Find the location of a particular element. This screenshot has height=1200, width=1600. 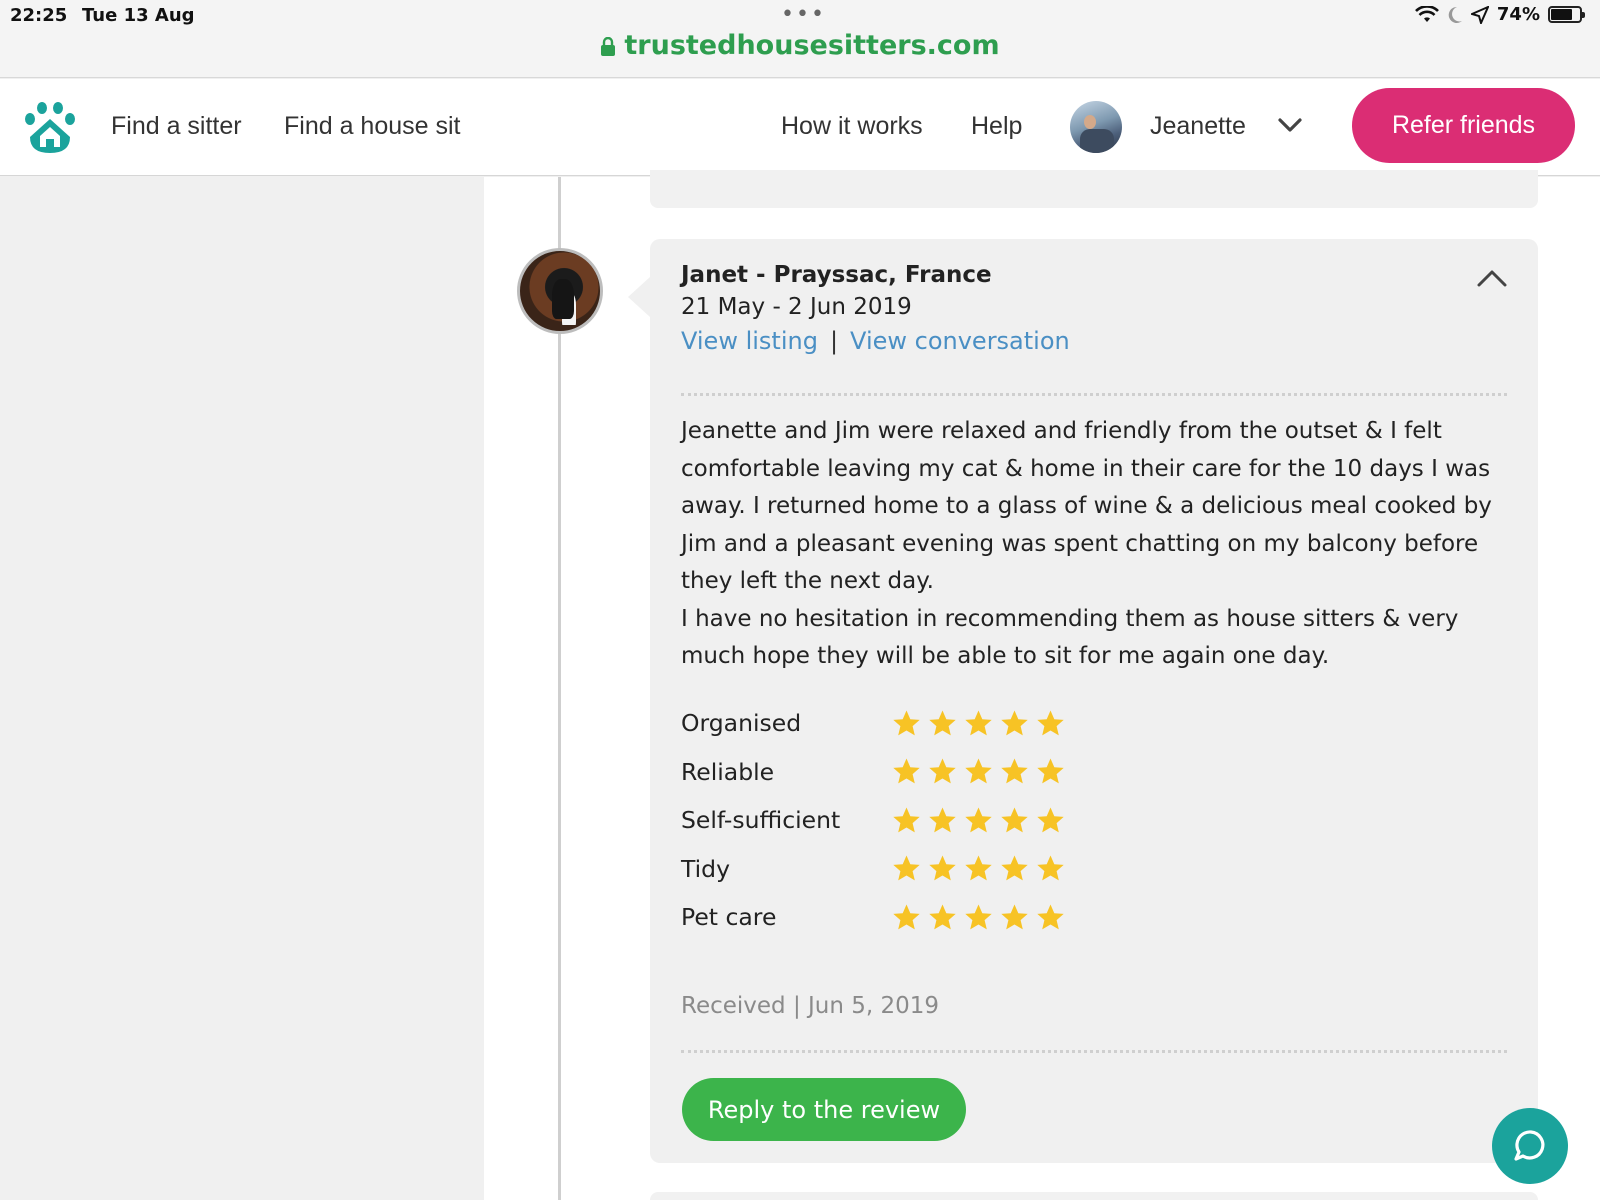

battery-icon is located at coordinates (1566, 14).